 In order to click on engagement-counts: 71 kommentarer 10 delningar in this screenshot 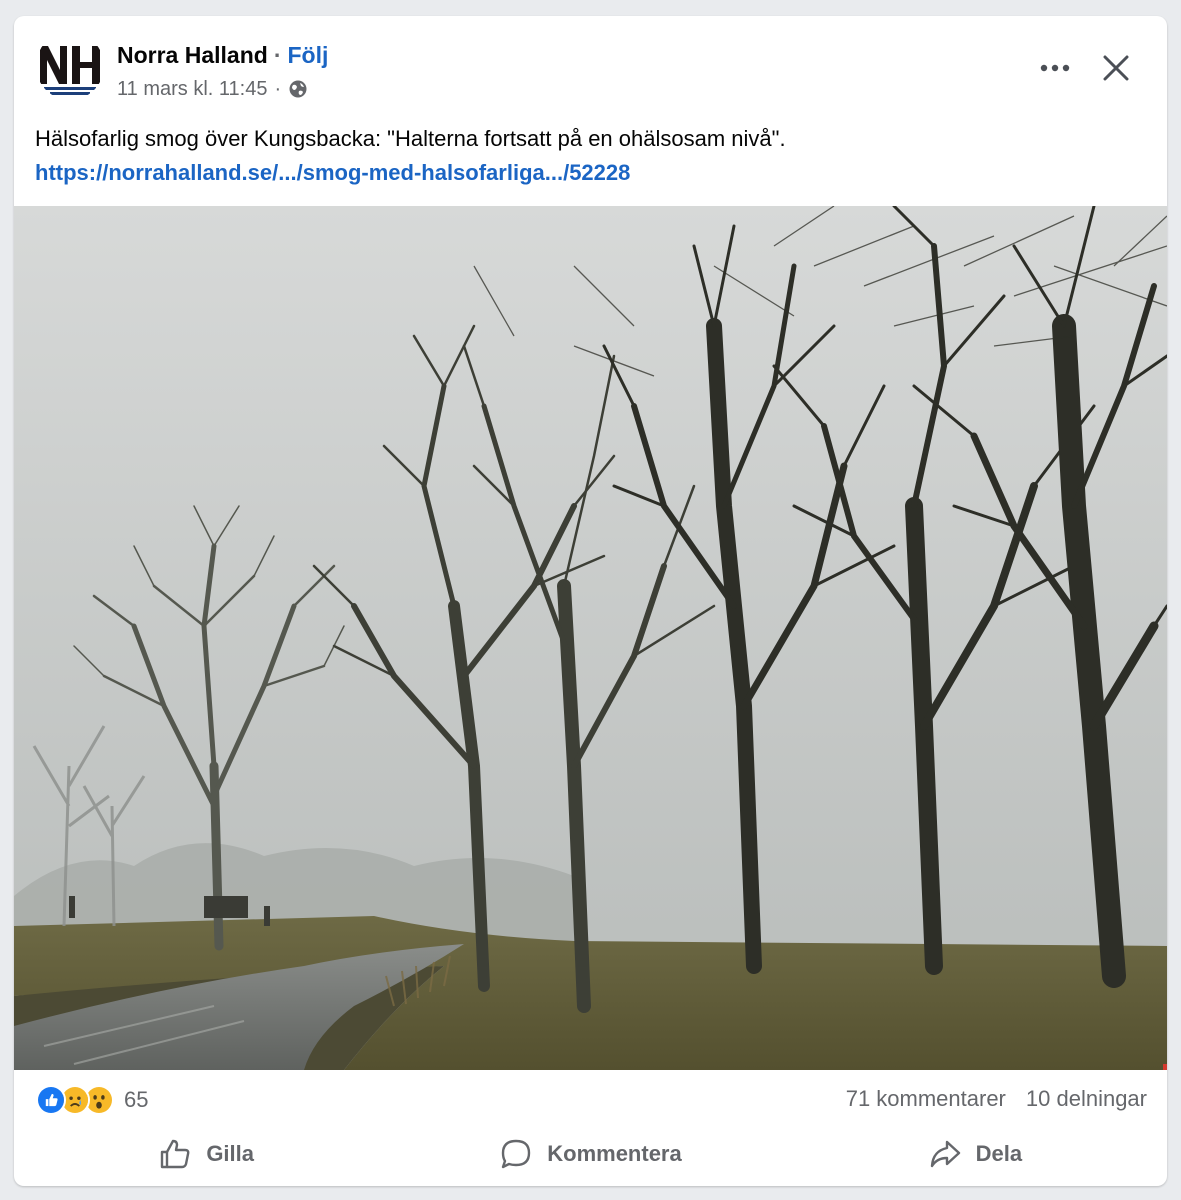, I will do `click(996, 1099)`.